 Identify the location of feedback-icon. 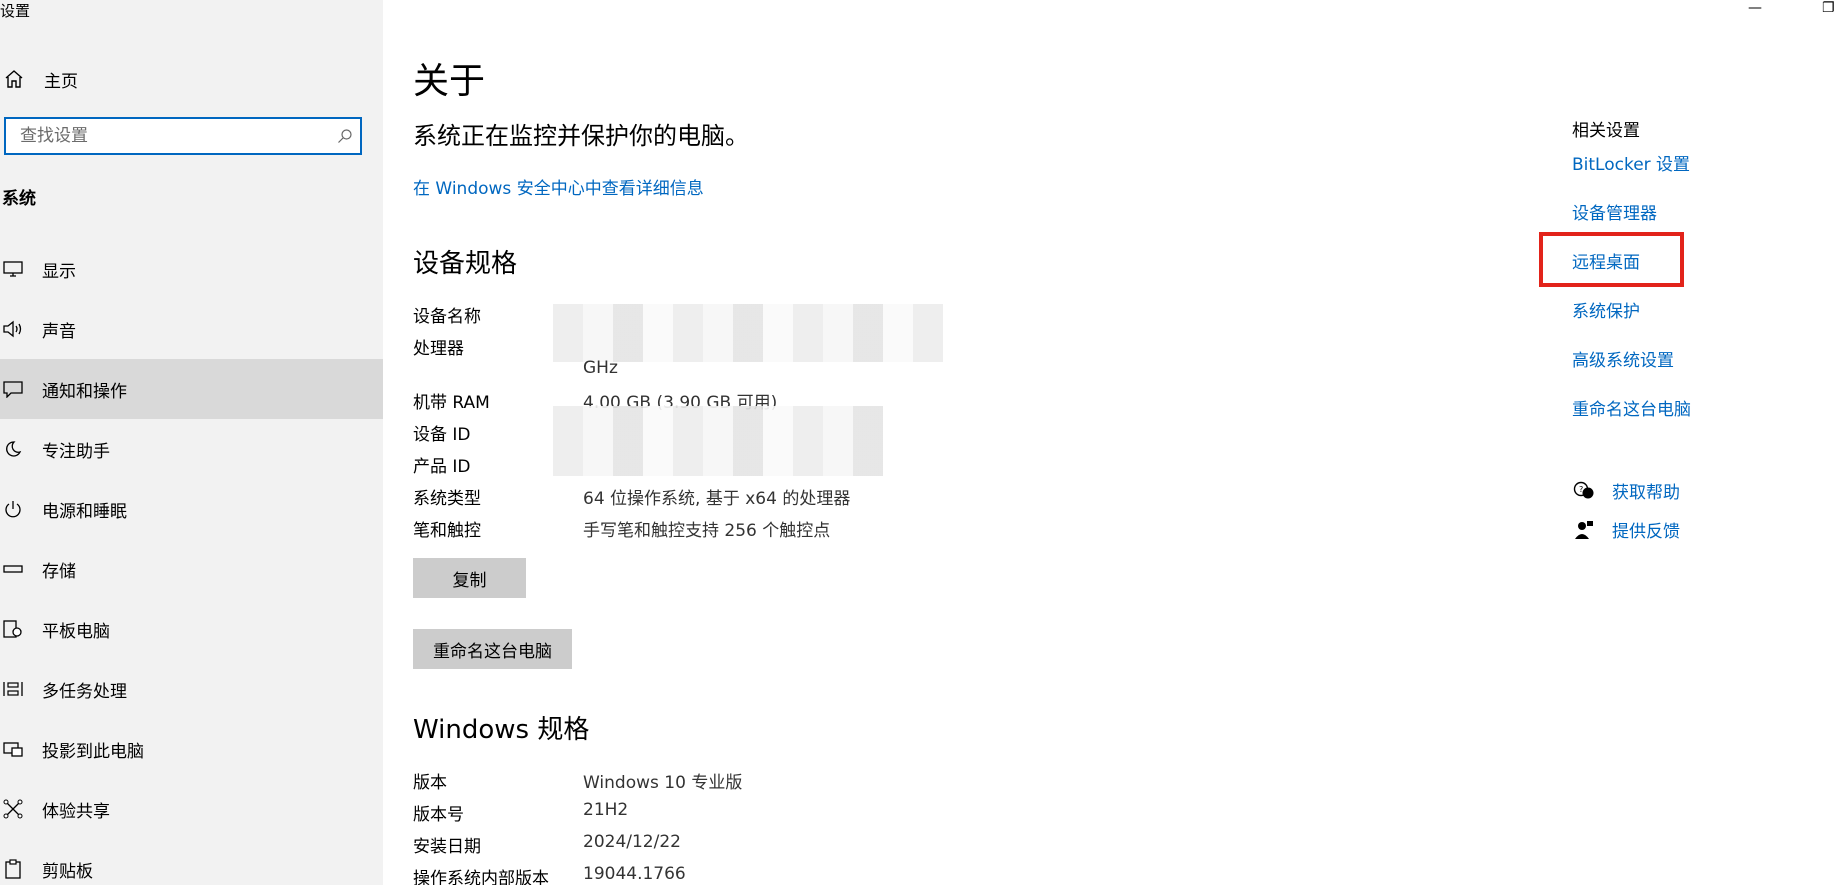
(1584, 530).